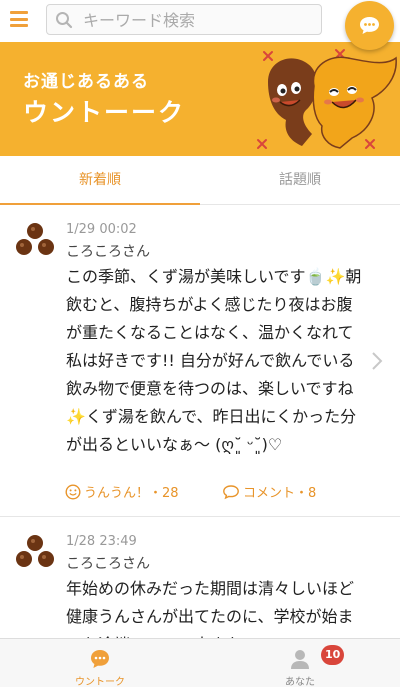  I want to click on top-bar, so click(200, 21).